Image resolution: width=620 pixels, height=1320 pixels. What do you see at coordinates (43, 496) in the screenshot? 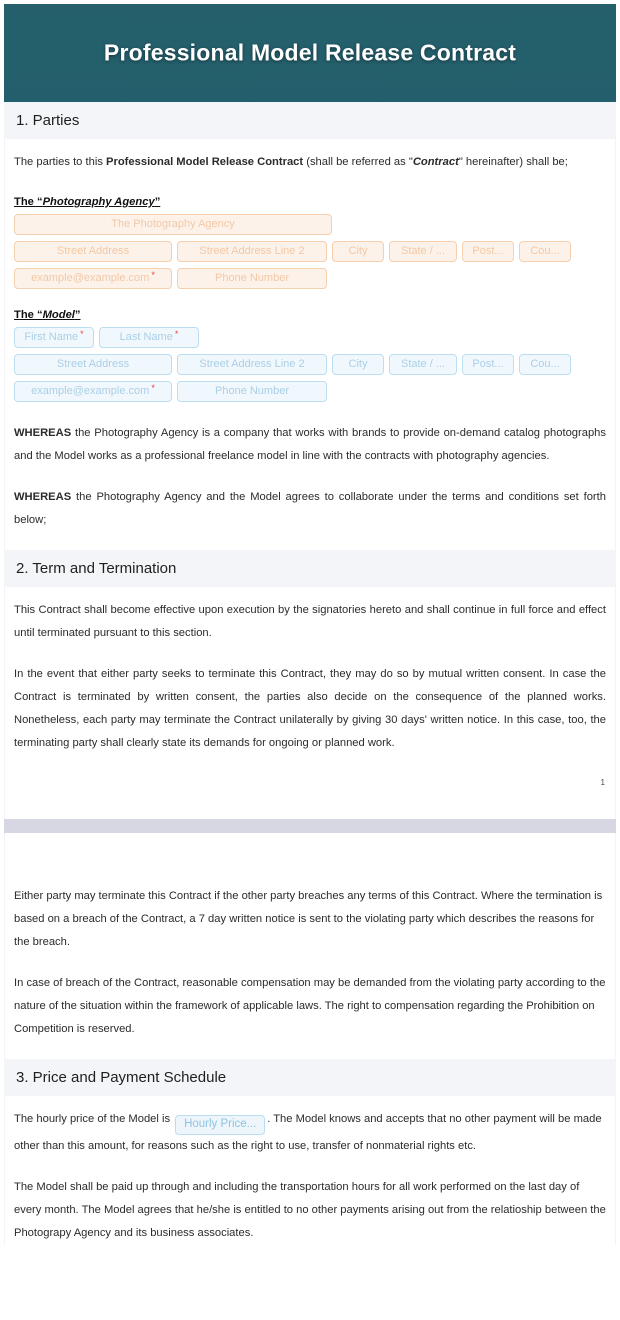
I see `whereas-2-keyword: WHEREAS` at bounding box center [43, 496].